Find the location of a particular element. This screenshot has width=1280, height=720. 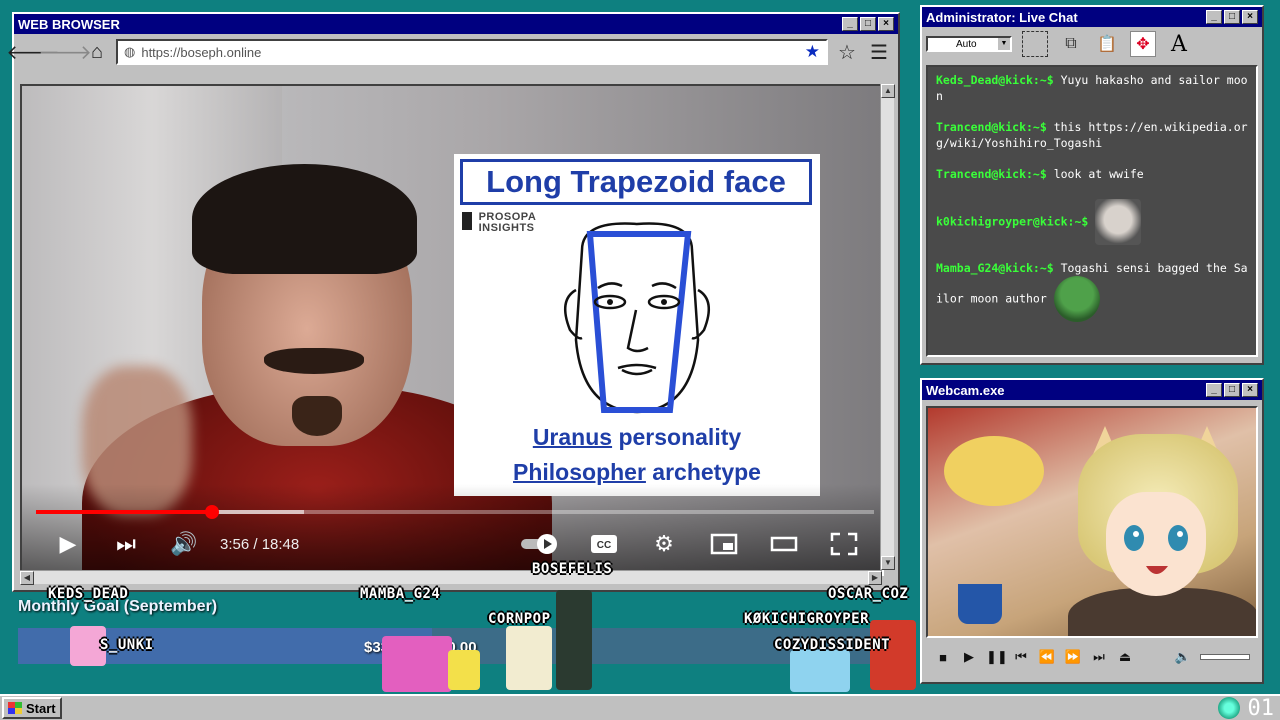

miniplayer-icon is located at coordinates (724, 544).